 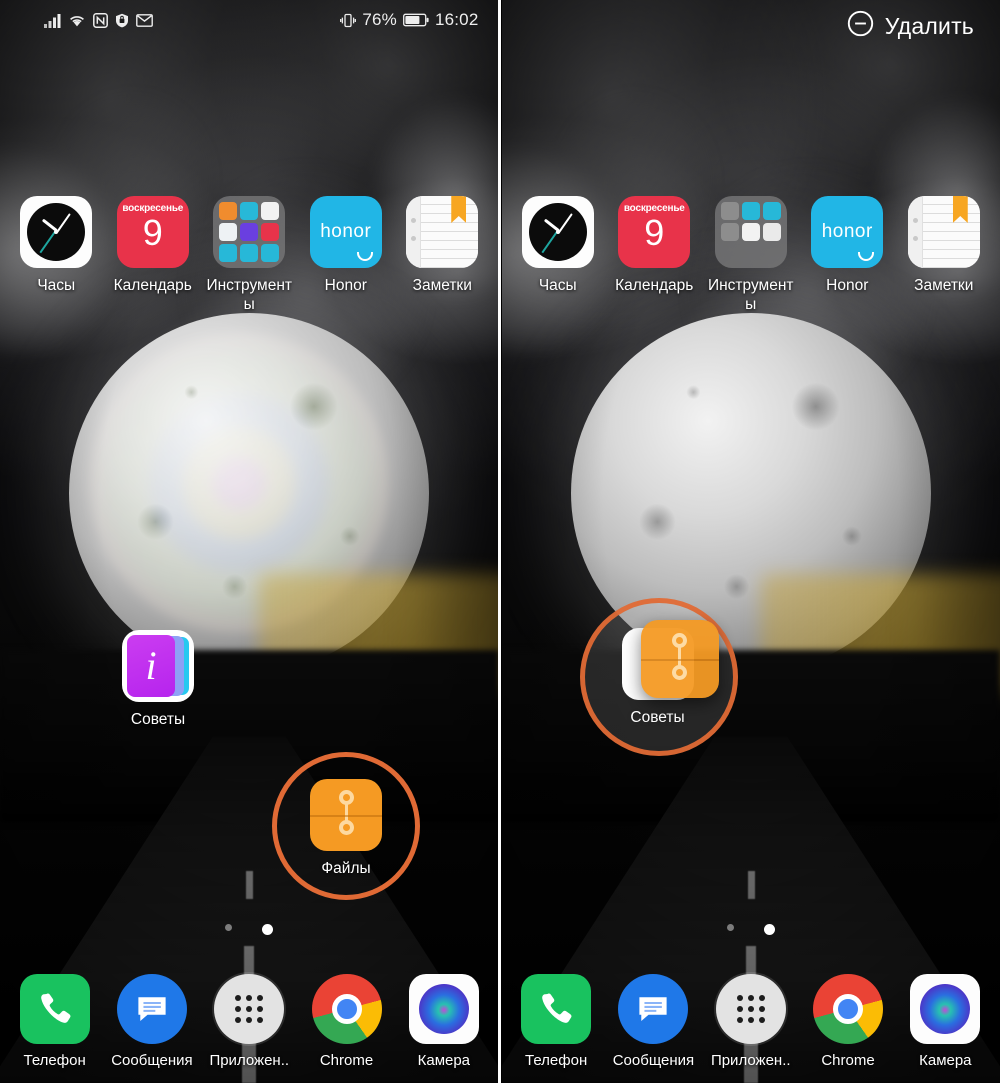 I want to click on clock-time: 16:02, so click(x=456, y=19).